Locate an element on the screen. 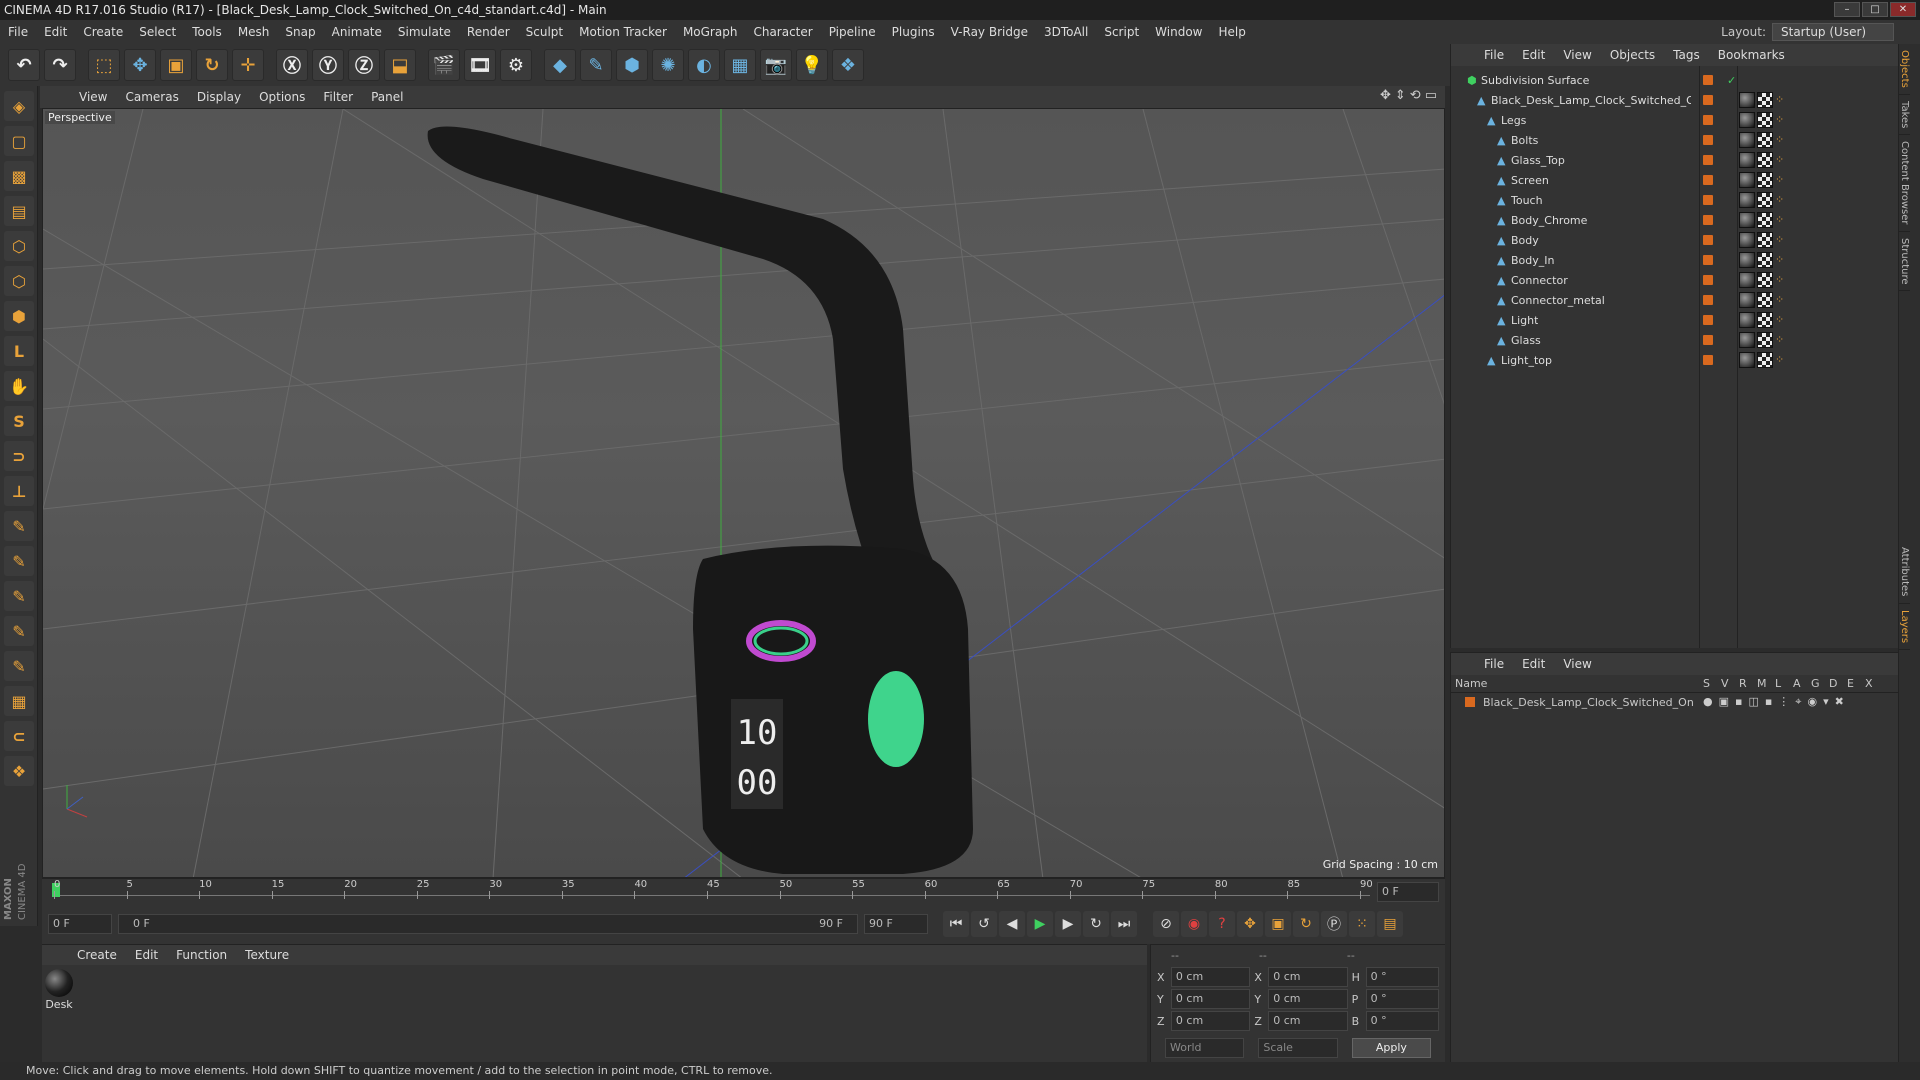 The height and width of the screenshot is (1080, 1920). deformer-icon: ◐ is located at coordinates (704, 65).